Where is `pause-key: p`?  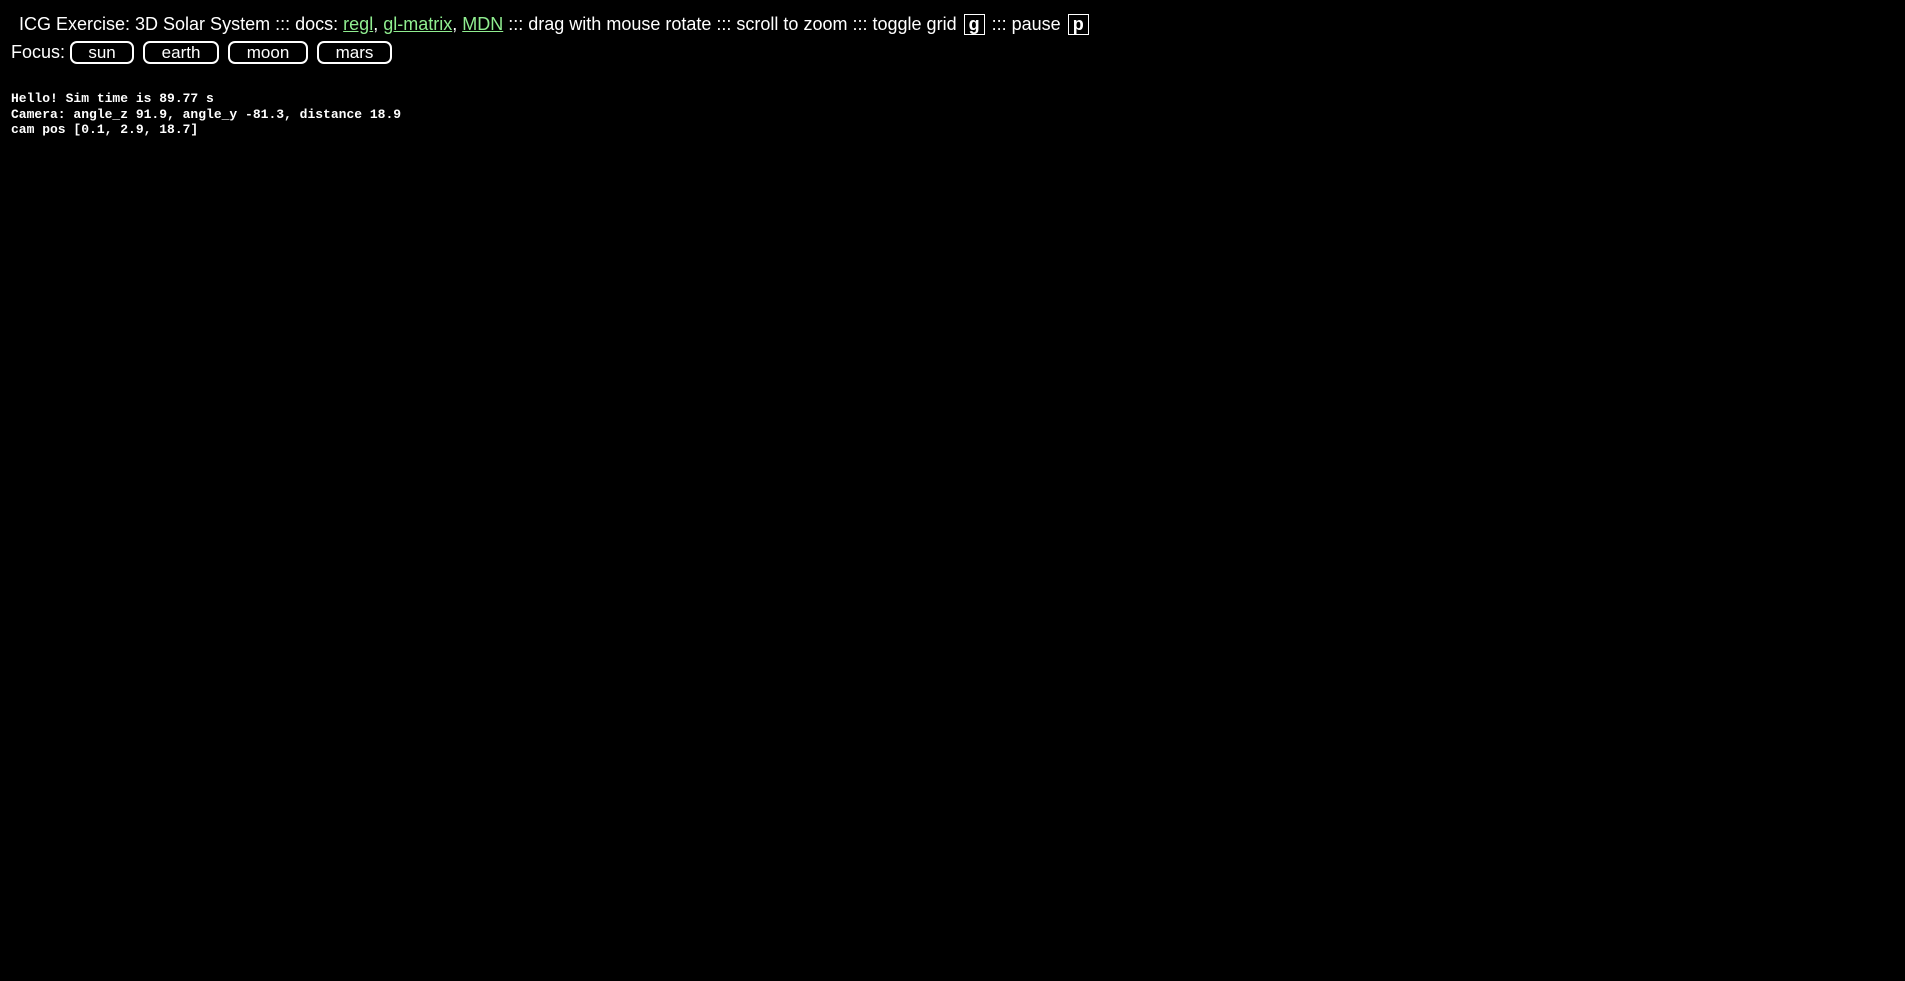 pause-key: p is located at coordinates (1078, 24).